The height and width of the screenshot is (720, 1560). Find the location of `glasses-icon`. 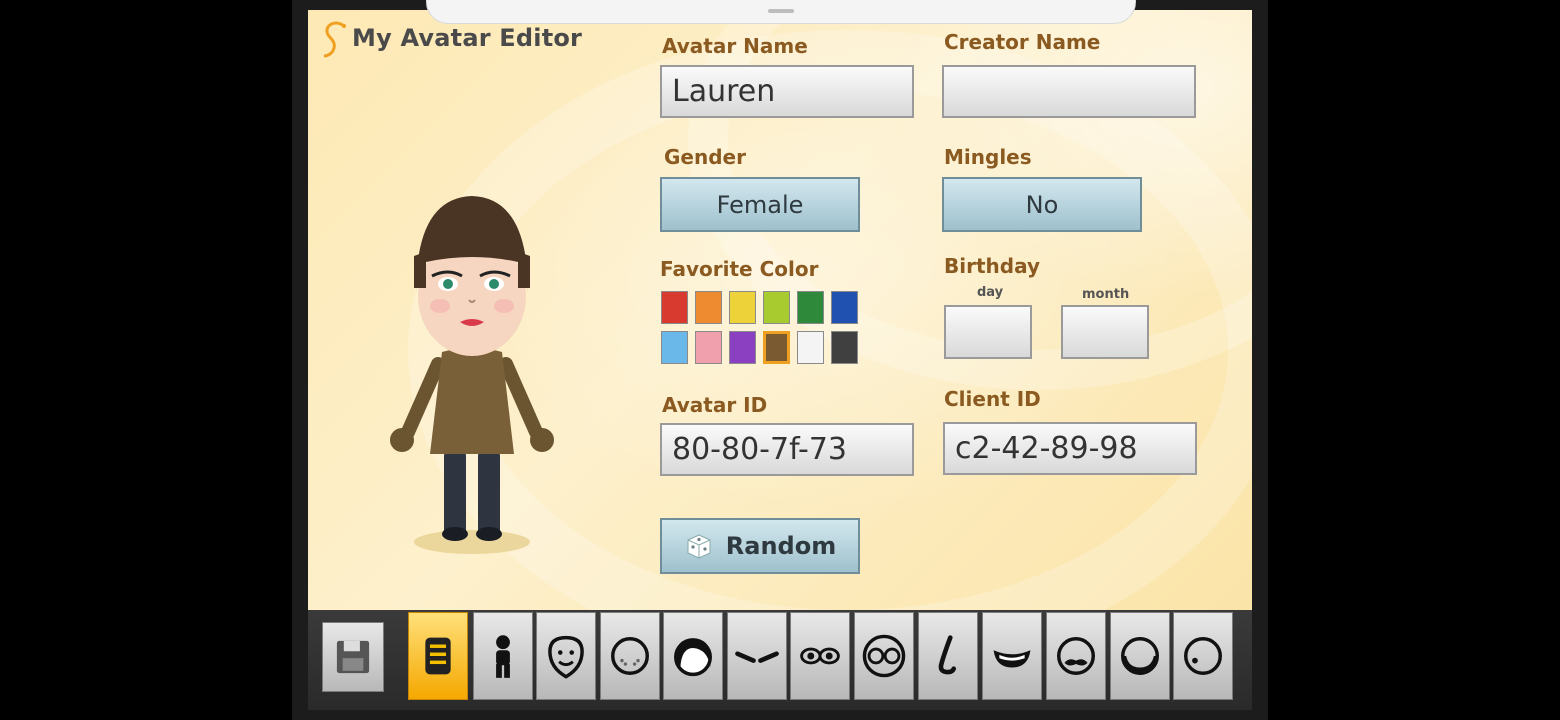

glasses-icon is located at coordinates (884, 656).